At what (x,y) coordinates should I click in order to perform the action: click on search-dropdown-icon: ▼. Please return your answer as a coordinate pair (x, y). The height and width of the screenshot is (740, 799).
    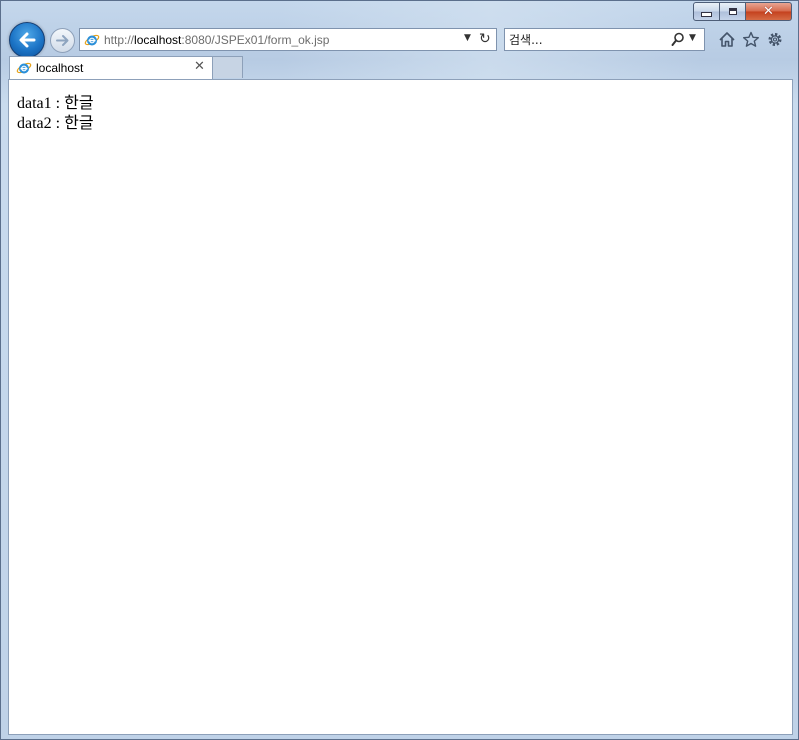
    Looking at the image, I should click on (692, 38).